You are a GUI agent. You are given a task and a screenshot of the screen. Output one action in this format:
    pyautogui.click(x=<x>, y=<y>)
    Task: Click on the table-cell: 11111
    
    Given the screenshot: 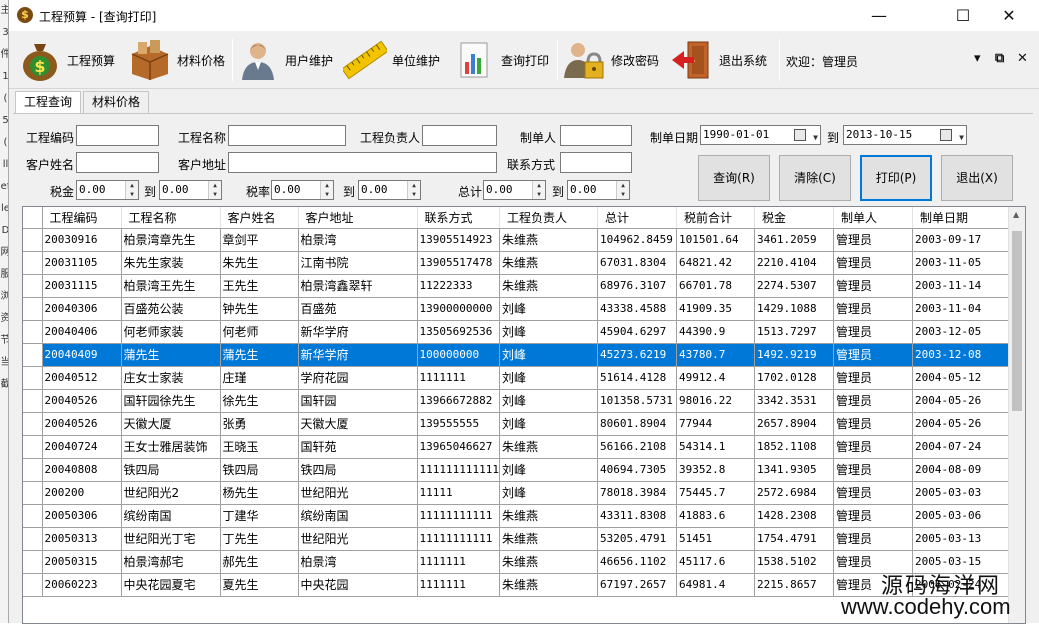 What is the action you would take?
    pyautogui.click(x=458, y=493)
    